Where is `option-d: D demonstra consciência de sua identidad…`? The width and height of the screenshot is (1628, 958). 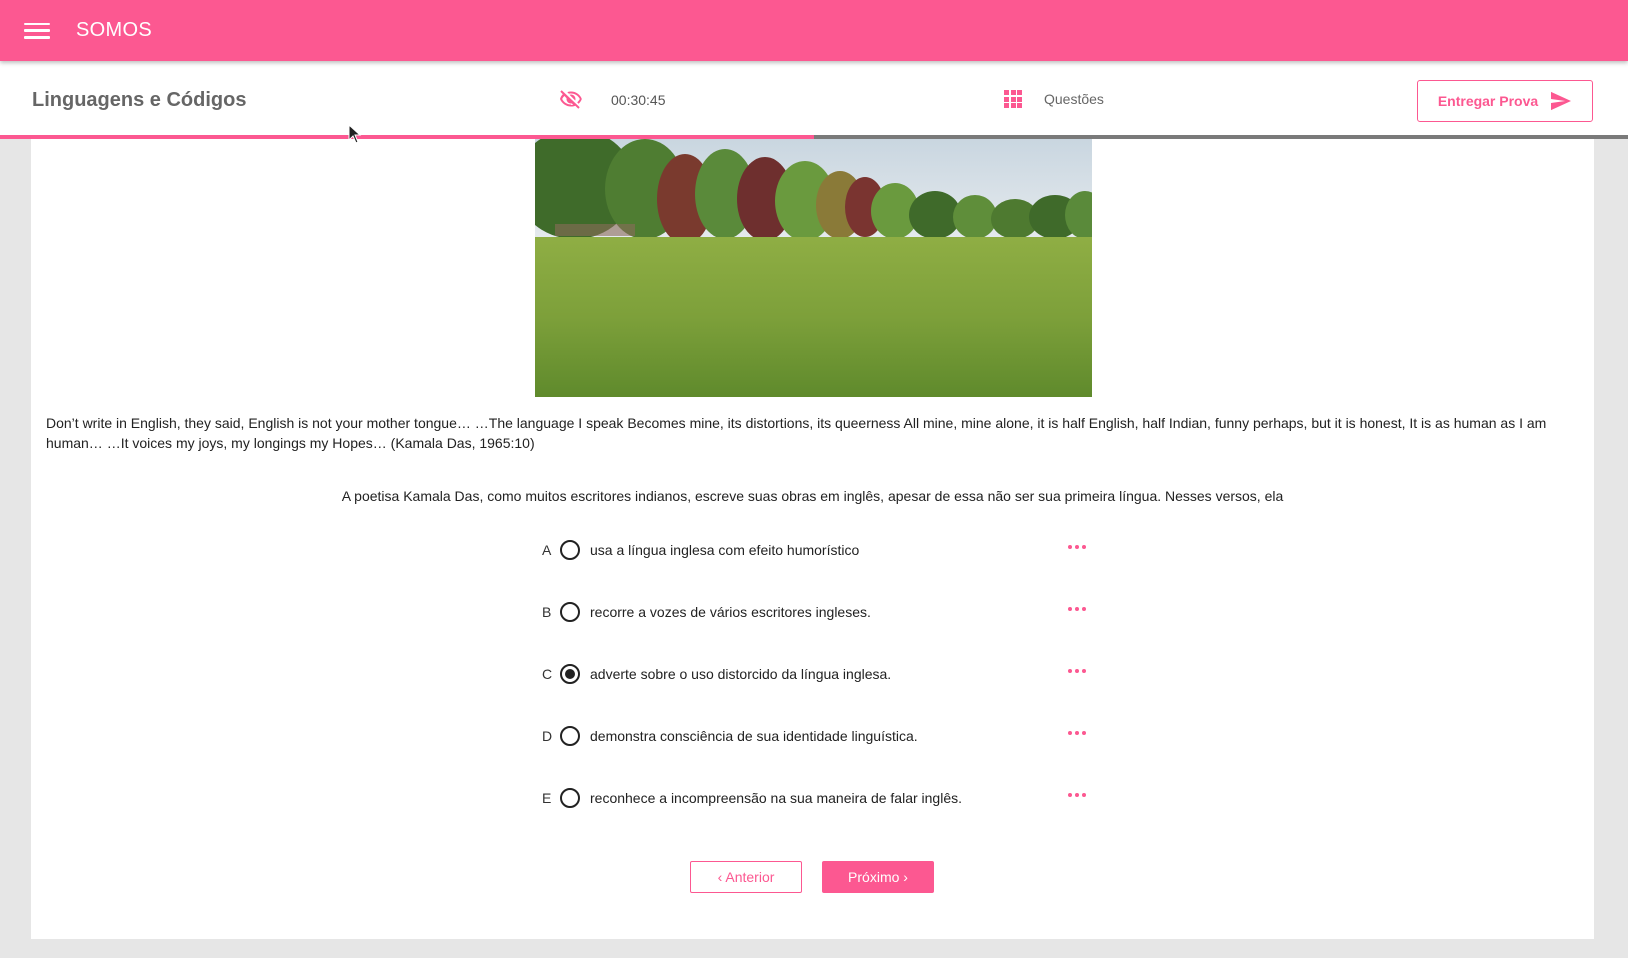 option-d: D demonstra consciência de sua identidad… is located at coordinates (815, 736).